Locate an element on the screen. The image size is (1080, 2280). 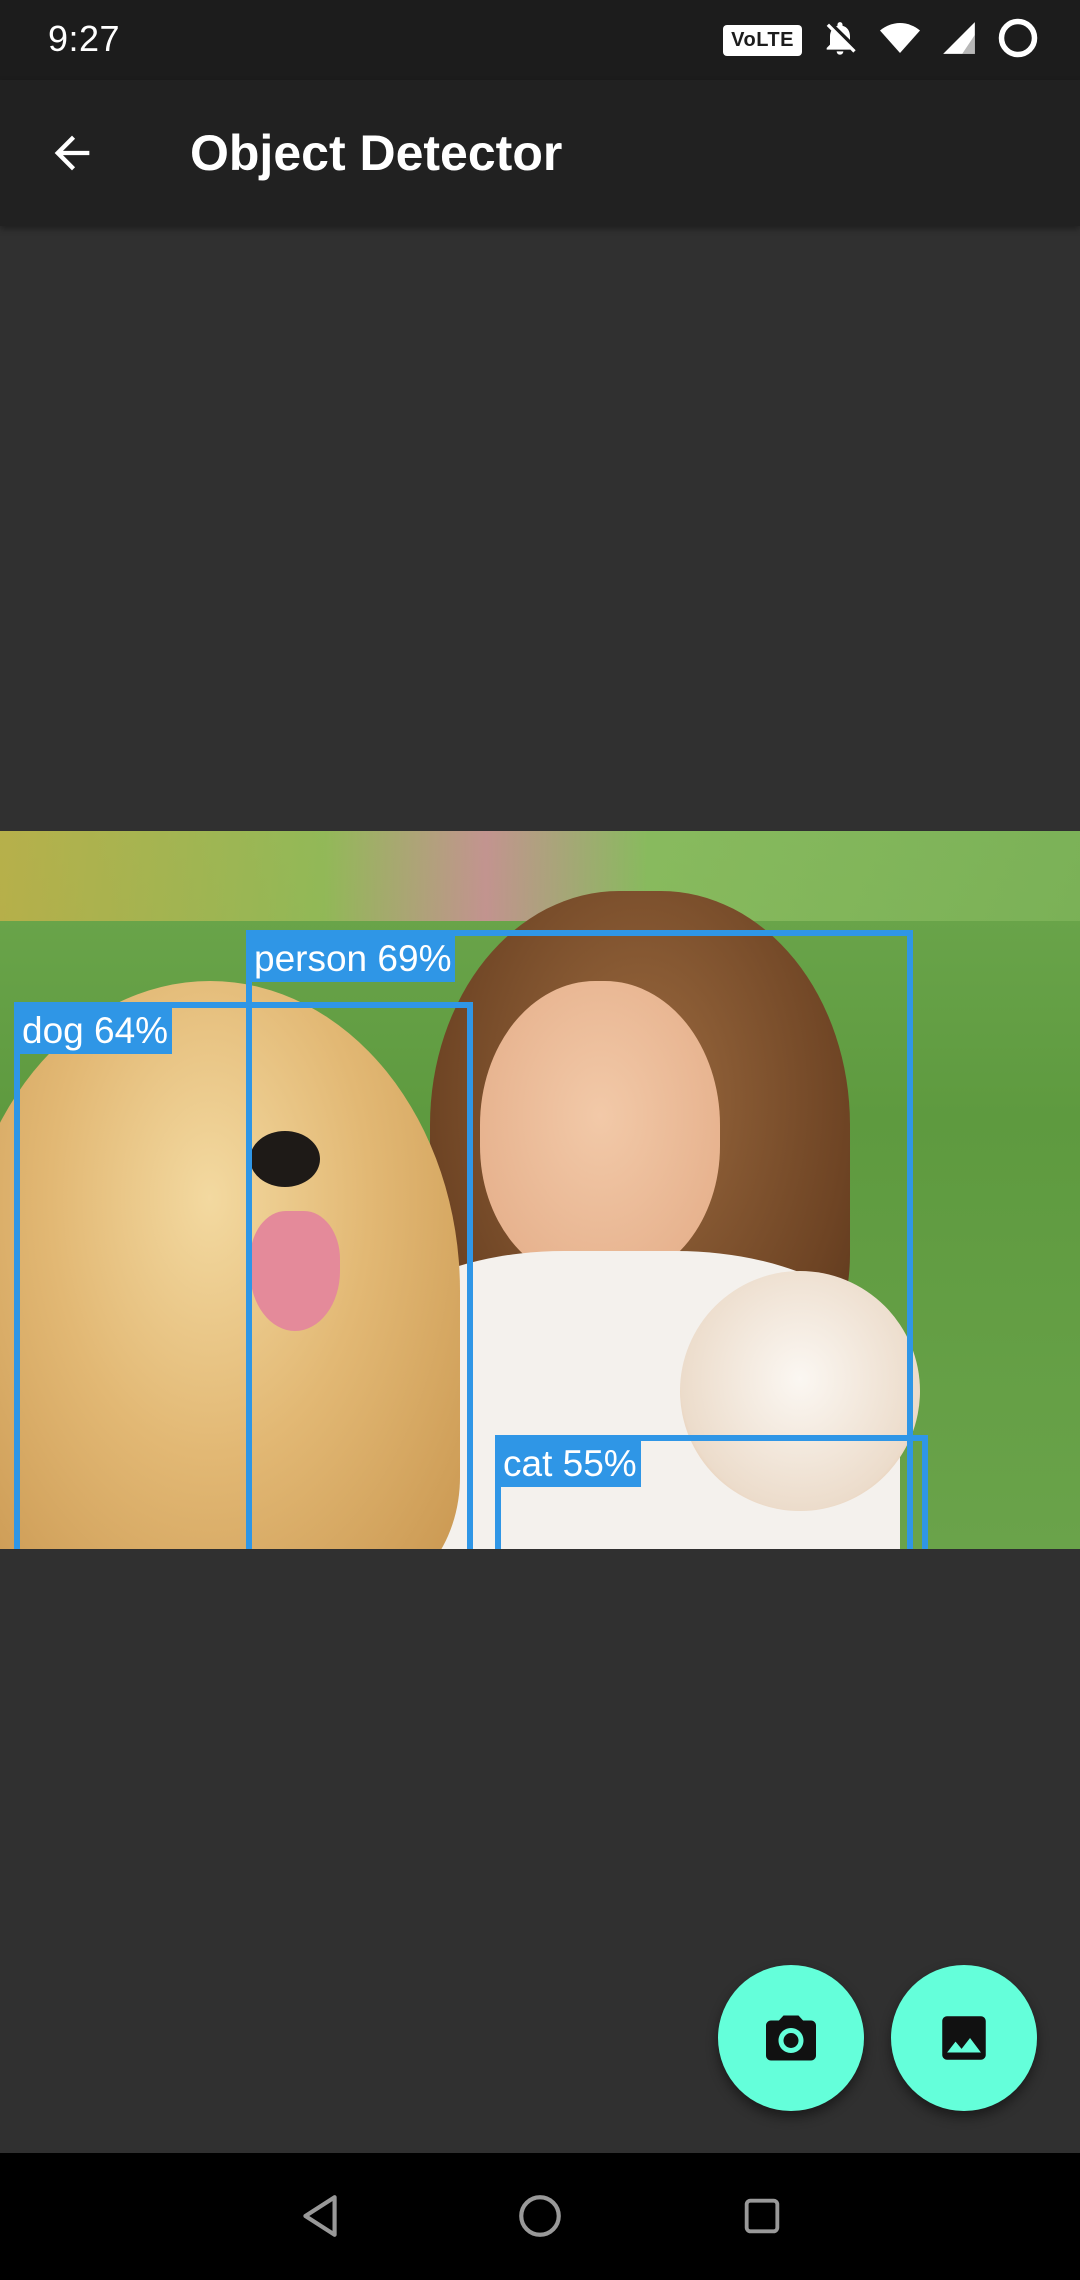
nav-back-icon is located at coordinates (320, 2216).